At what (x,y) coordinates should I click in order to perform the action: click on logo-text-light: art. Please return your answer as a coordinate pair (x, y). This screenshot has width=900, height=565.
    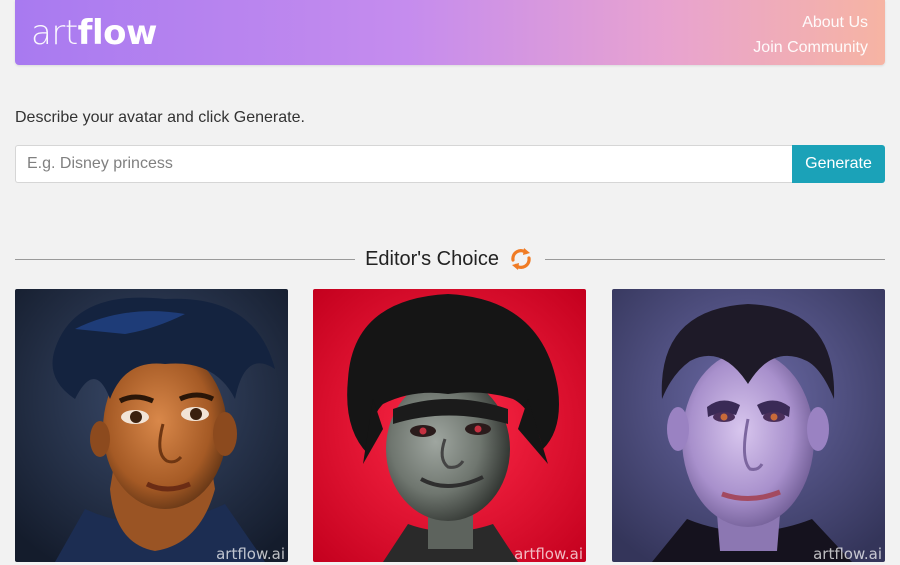
    Looking at the image, I should click on (54, 33).